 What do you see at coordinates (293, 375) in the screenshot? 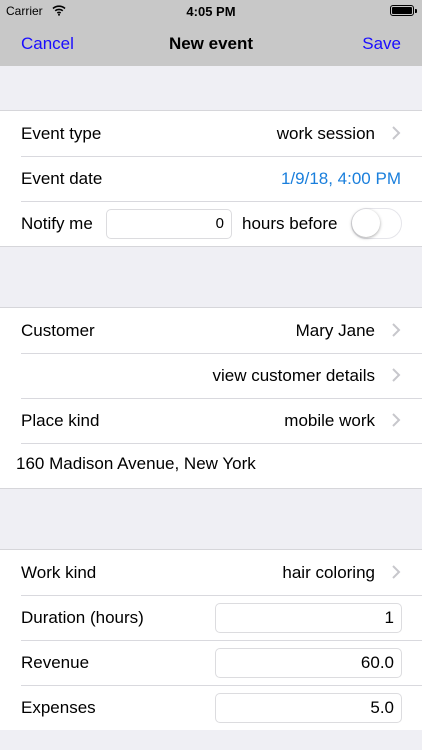
I see `view-customer-details-link: view customer details` at bounding box center [293, 375].